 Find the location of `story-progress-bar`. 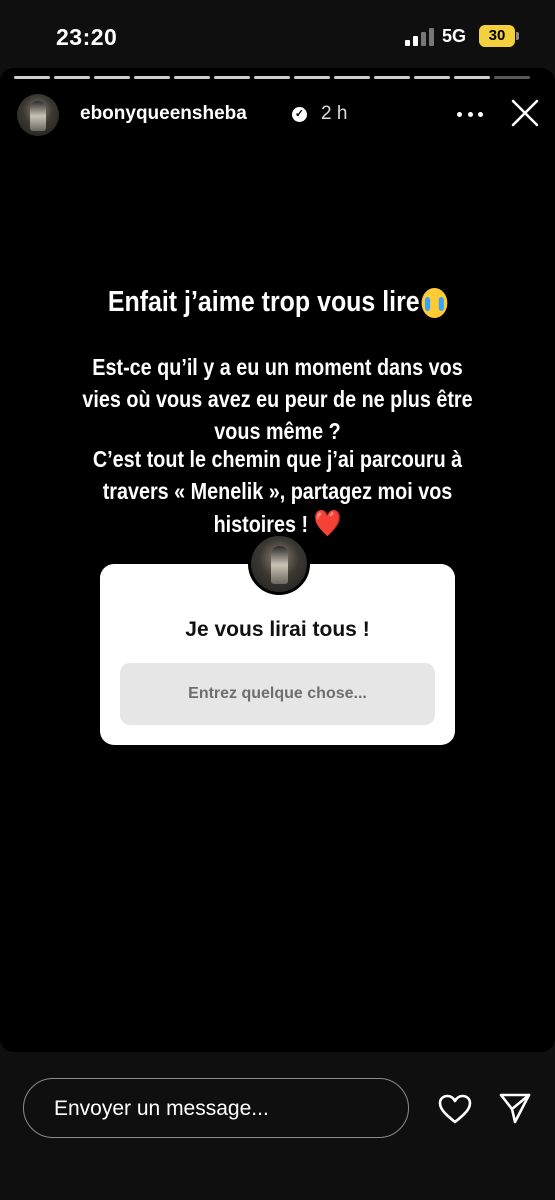

story-progress-bar is located at coordinates (272, 77).